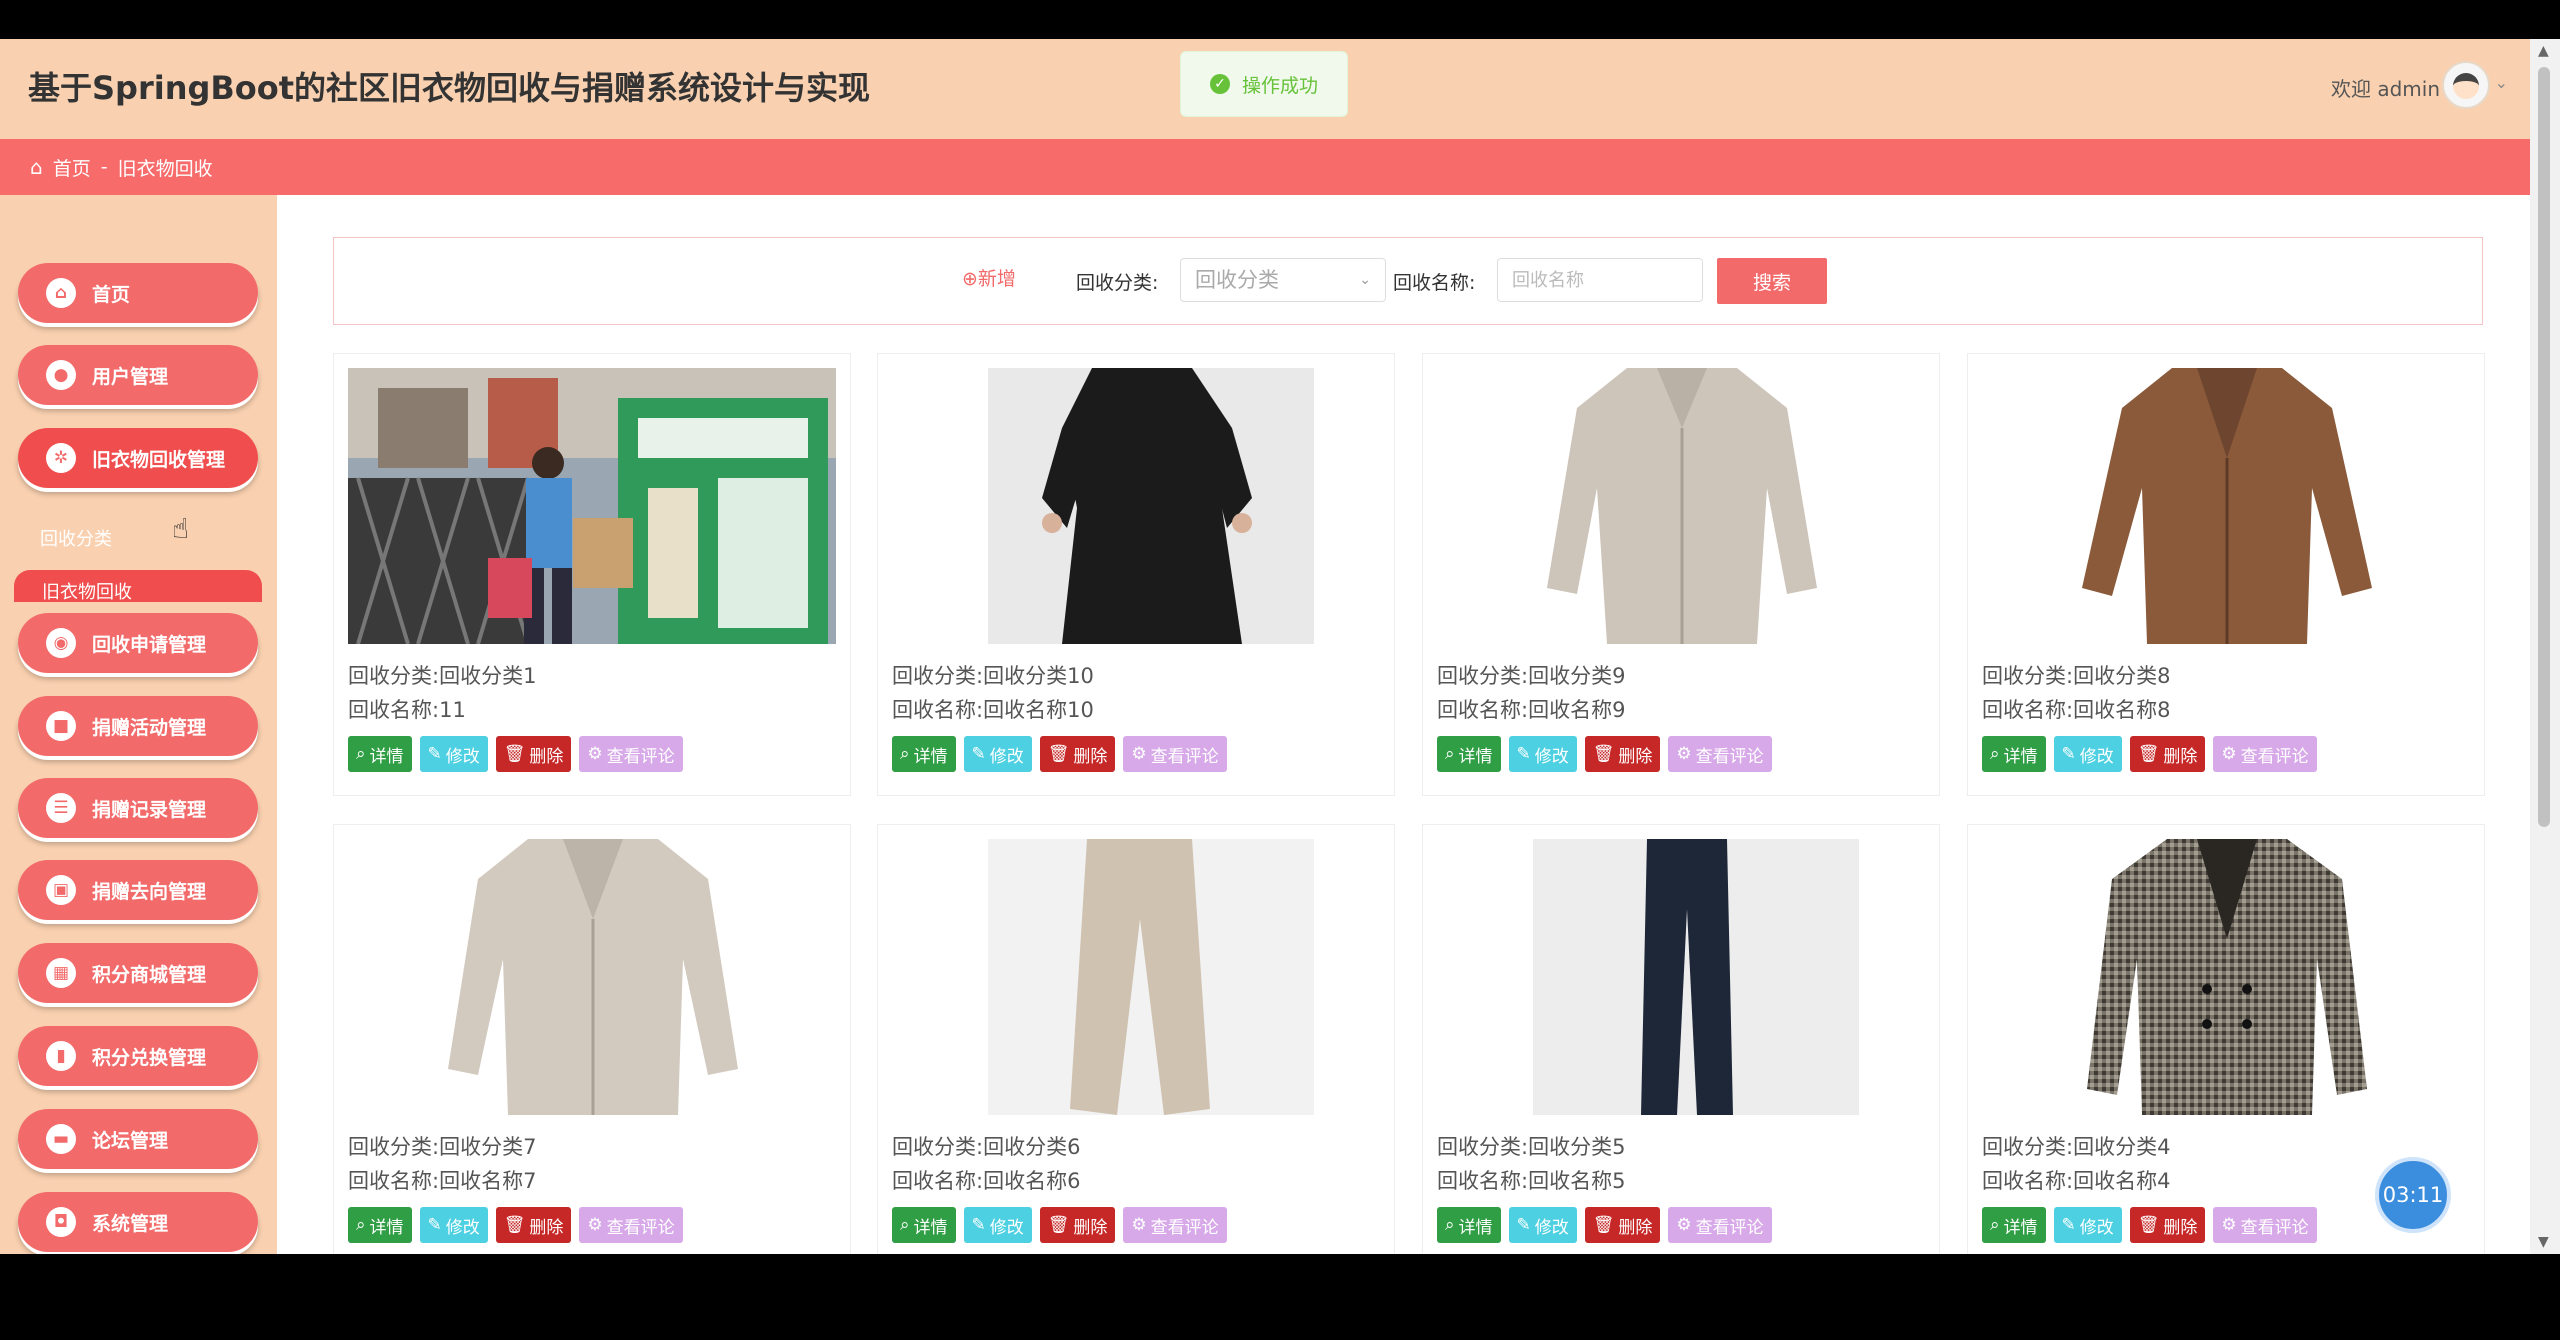  Describe the element at coordinates (61, 726) in the screenshot. I see `flag-icon: ■` at that location.